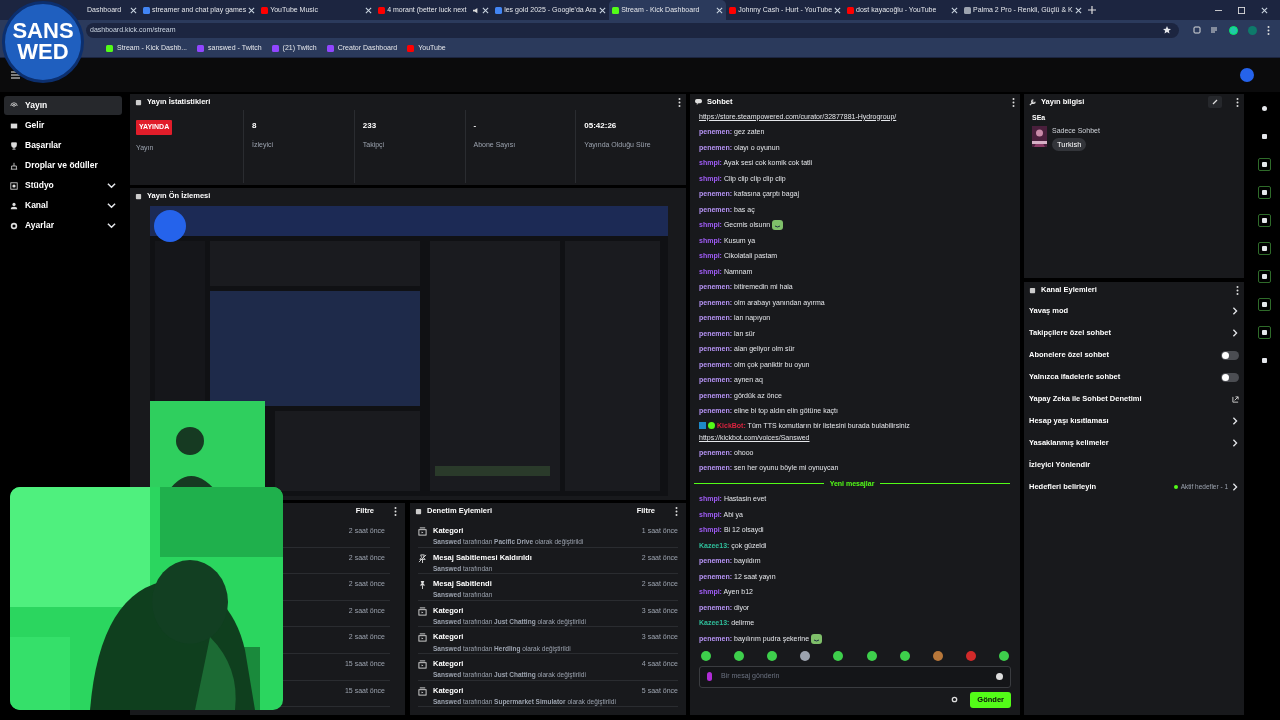 This screenshot has width=1280, height=720. What do you see at coordinates (63, 165) in the screenshot?
I see `sidebar-item: Droplar ve ödüller` at bounding box center [63, 165].